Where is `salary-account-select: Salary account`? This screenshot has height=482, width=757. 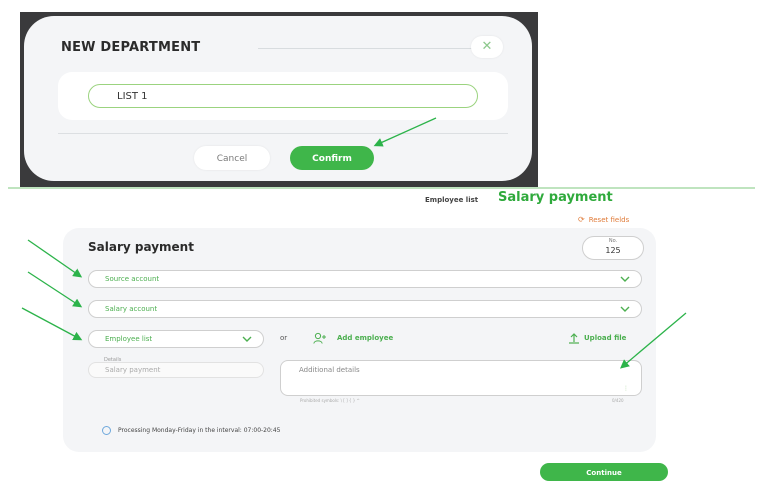
salary-account-select: Salary account is located at coordinates (365, 309).